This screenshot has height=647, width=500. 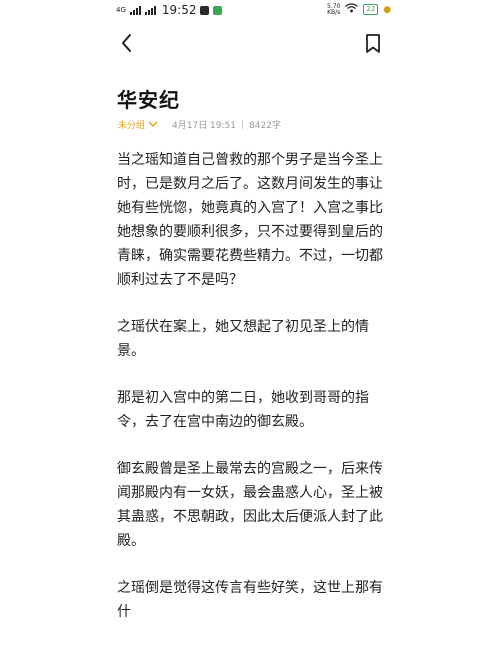 I want to click on article-meta: 未分组 4月17日 19:51 | 8422字, so click(x=199, y=125).